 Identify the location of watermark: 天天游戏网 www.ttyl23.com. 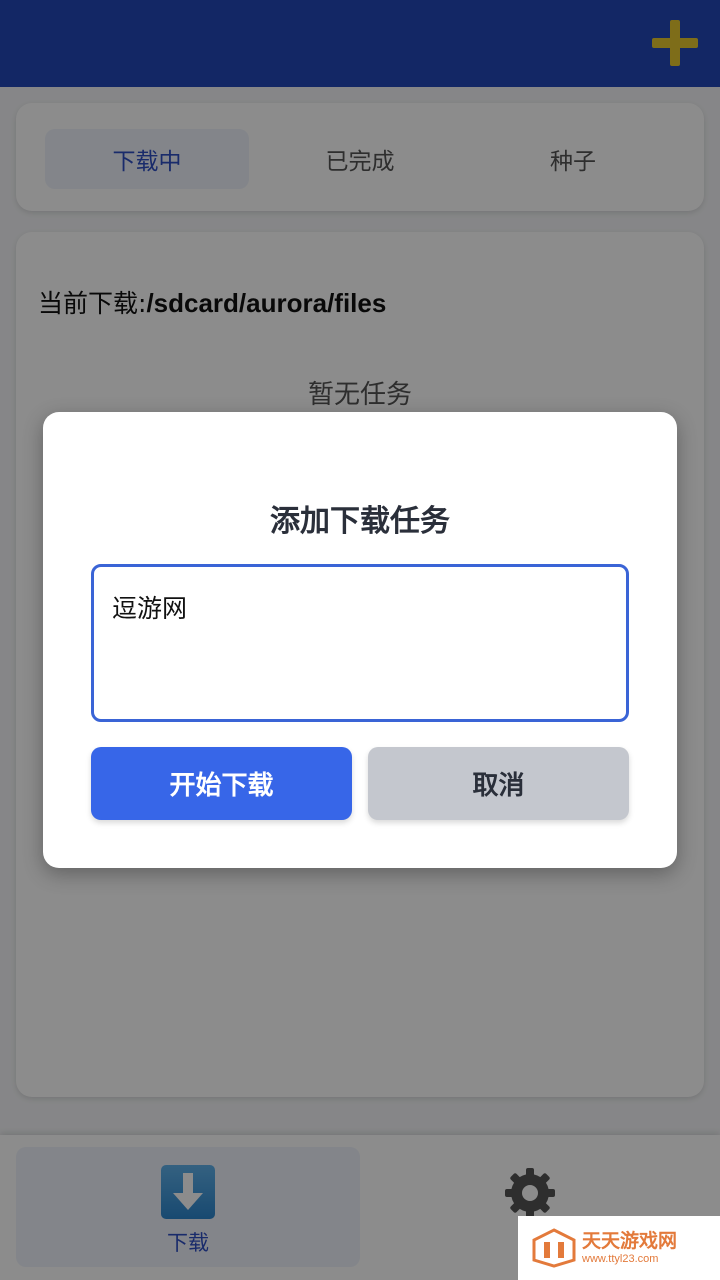
(619, 1248).